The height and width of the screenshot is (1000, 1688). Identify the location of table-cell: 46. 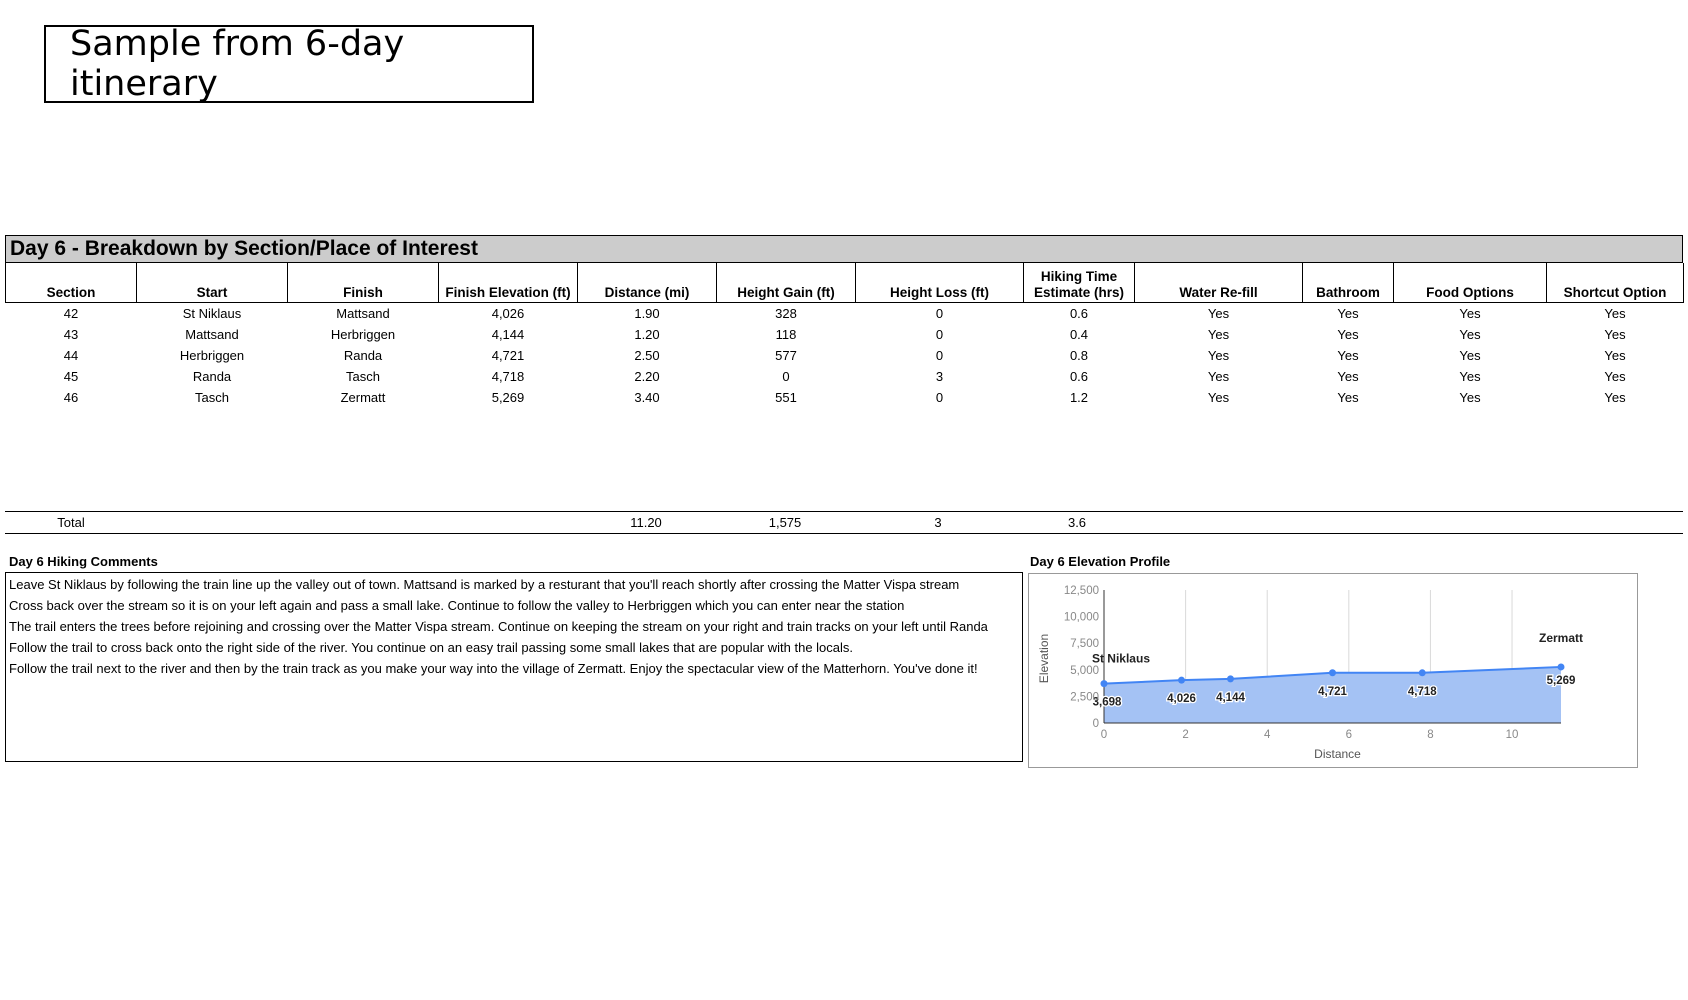
(71, 397).